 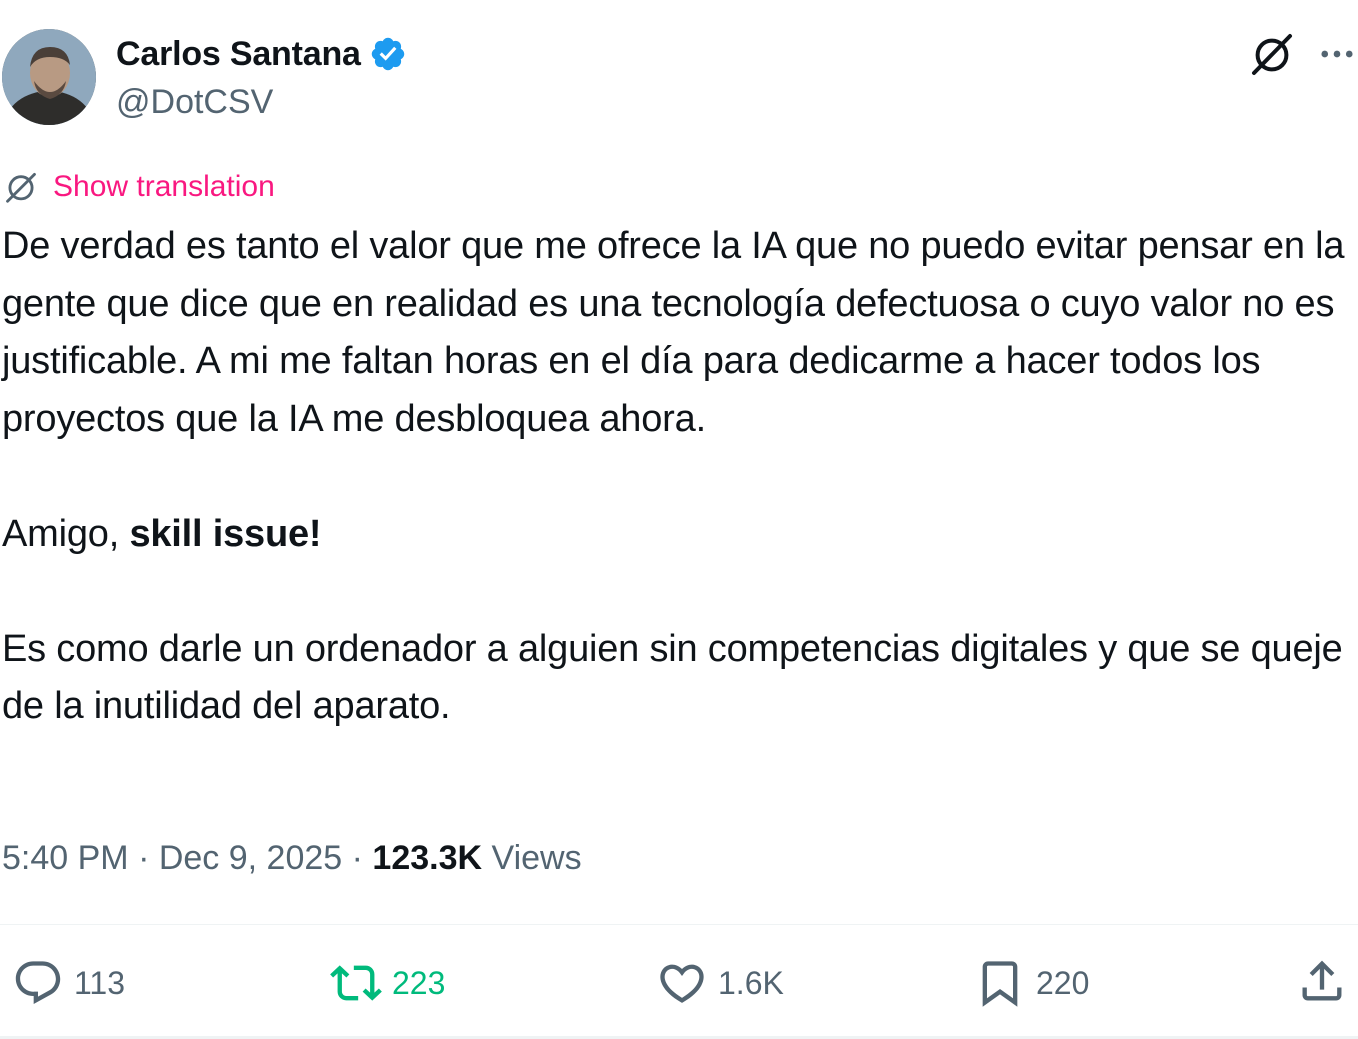 What do you see at coordinates (682, 983) in the screenshot?
I see `heart-icon` at bounding box center [682, 983].